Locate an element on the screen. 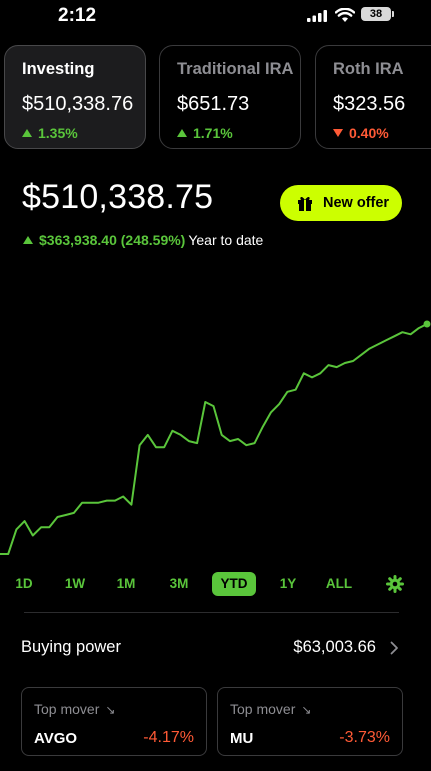 This screenshot has height=771, width=431. gear-icon is located at coordinates (395, 584).